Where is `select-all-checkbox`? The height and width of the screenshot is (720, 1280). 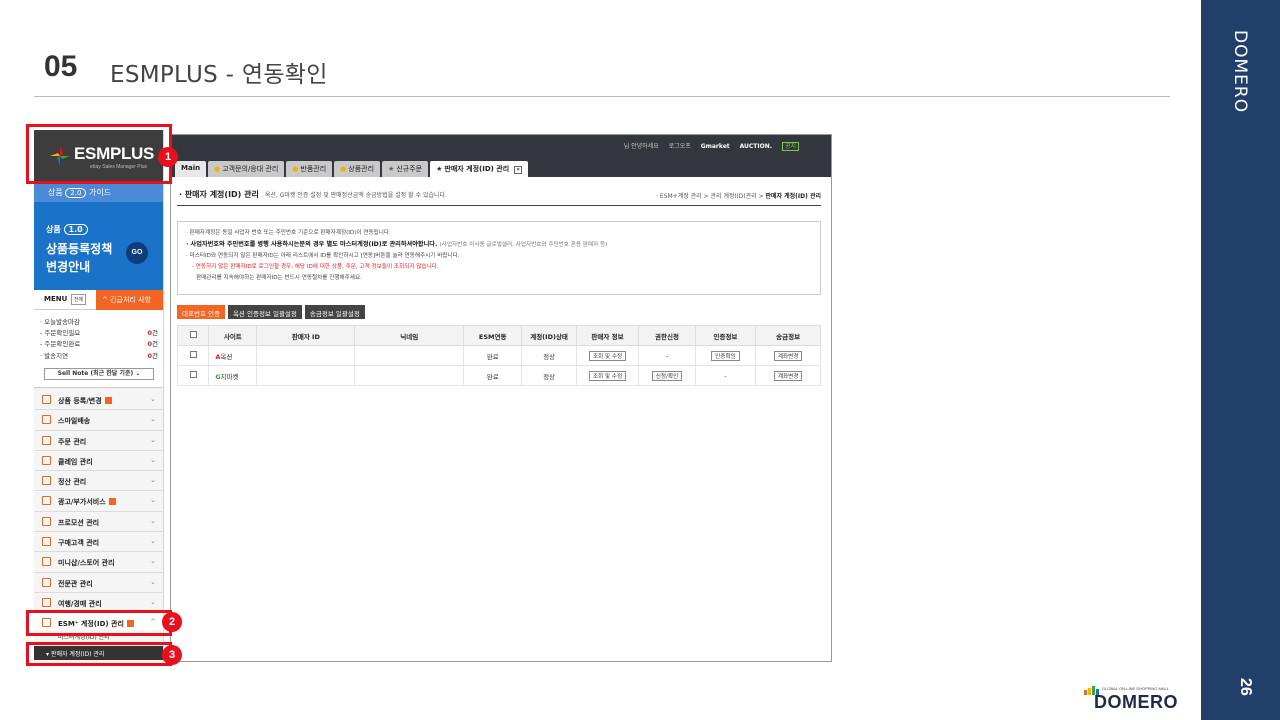
select-all-checkbox is located at coordinates (193, 335).